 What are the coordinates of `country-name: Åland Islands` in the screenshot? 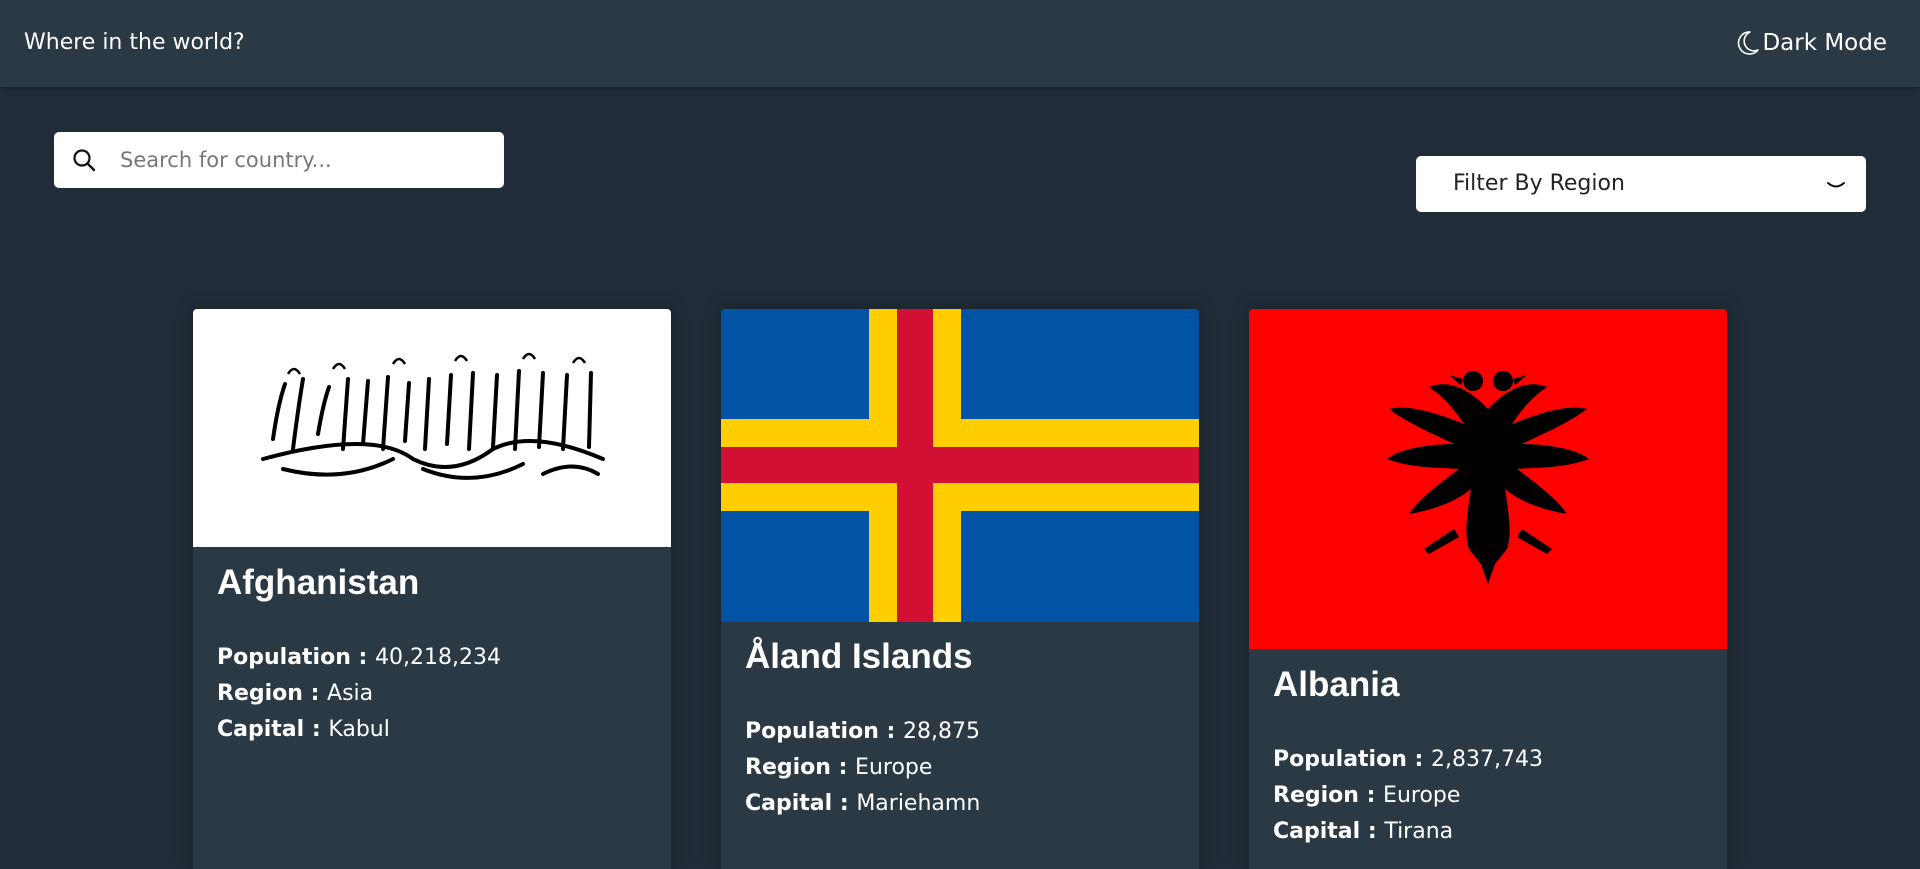 It's located at (859, 656).